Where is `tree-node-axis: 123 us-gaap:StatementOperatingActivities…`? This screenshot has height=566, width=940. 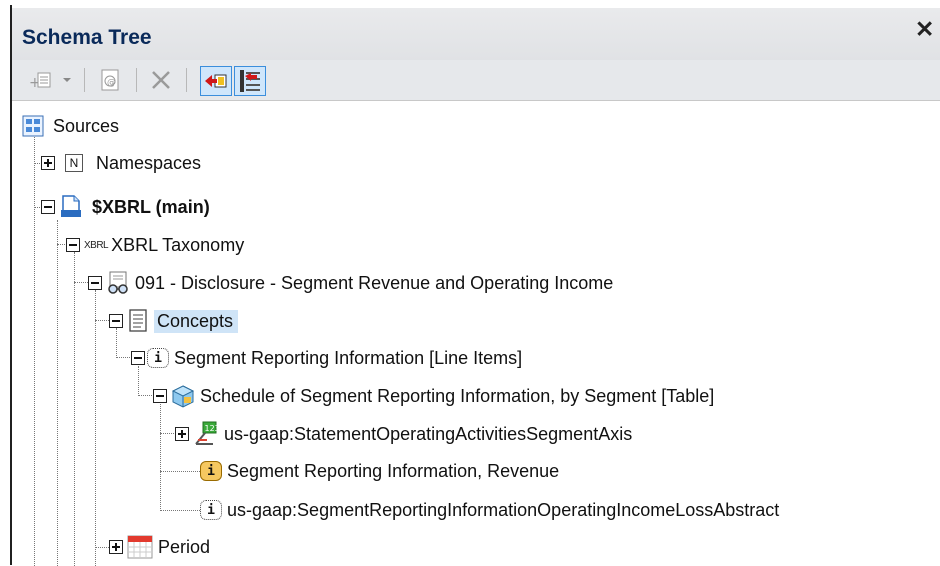
tree-node-axis: 123 us-gaap:StatementOperatingActivities… is located at coordinates (405, 434).